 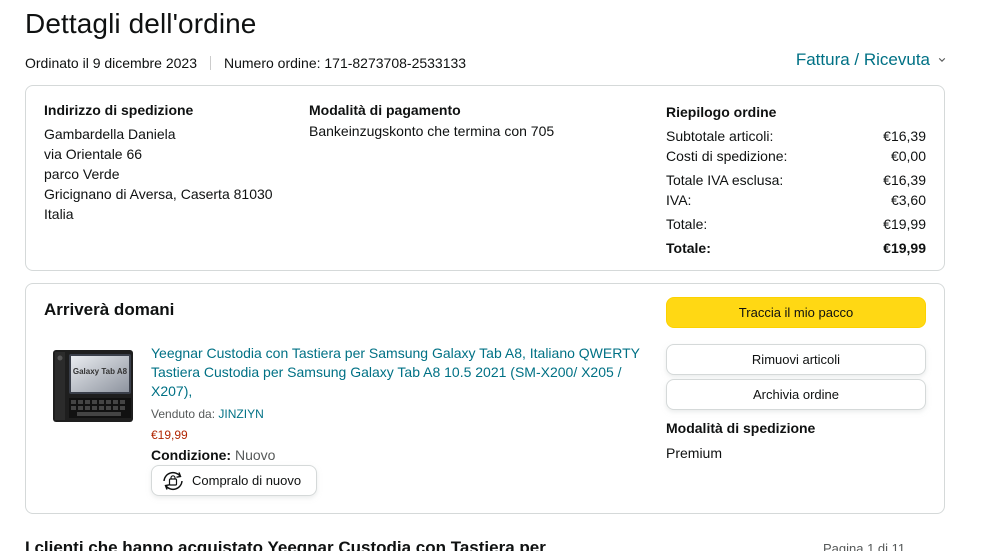 I want to click on address-line: via Orientale 66, so click(x=93, y=154).